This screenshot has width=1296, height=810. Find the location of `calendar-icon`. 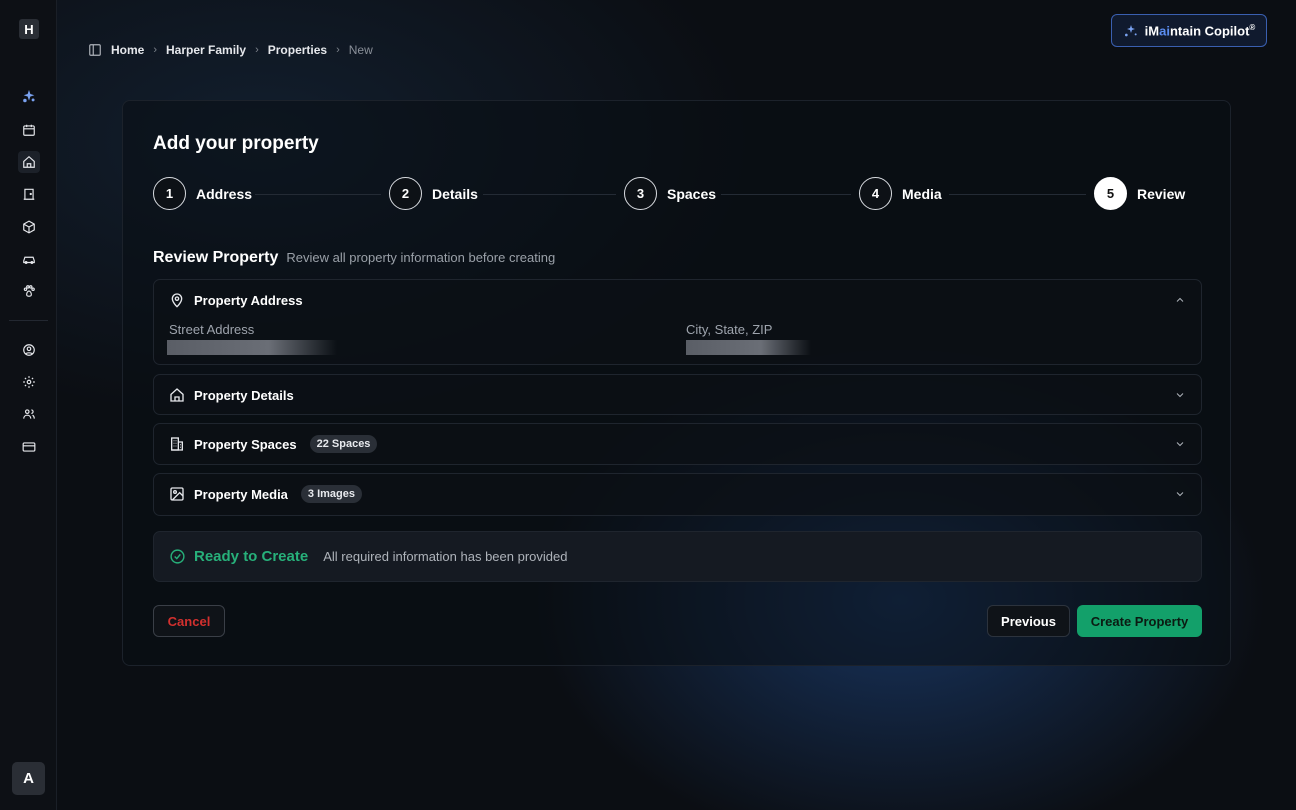

calendar-icon is located at coordinates (29, 130).